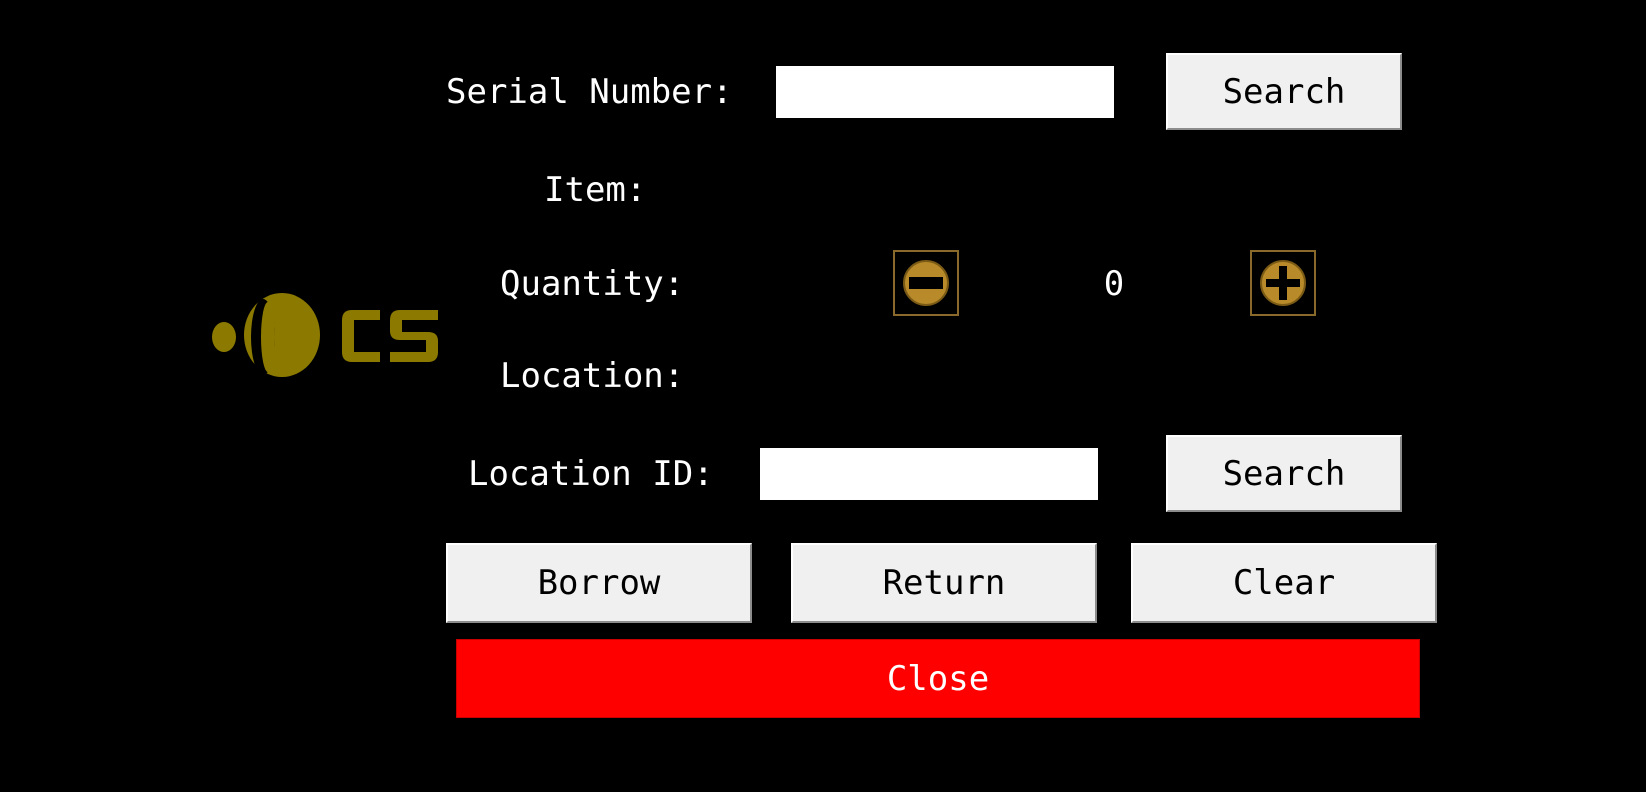 This screenshot has height=792, width=1646. I want to click on clear-button: Clear, so click(1284, 583).